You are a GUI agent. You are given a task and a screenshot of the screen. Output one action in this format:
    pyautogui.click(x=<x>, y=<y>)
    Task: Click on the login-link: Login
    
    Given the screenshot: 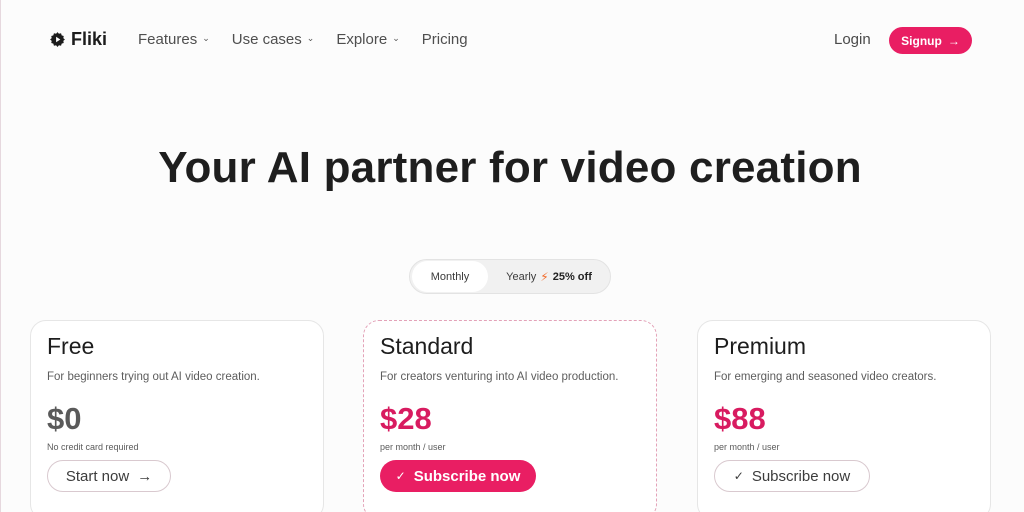 What is the action you would take?
    pyautogui.click(x=852, y=39)
    